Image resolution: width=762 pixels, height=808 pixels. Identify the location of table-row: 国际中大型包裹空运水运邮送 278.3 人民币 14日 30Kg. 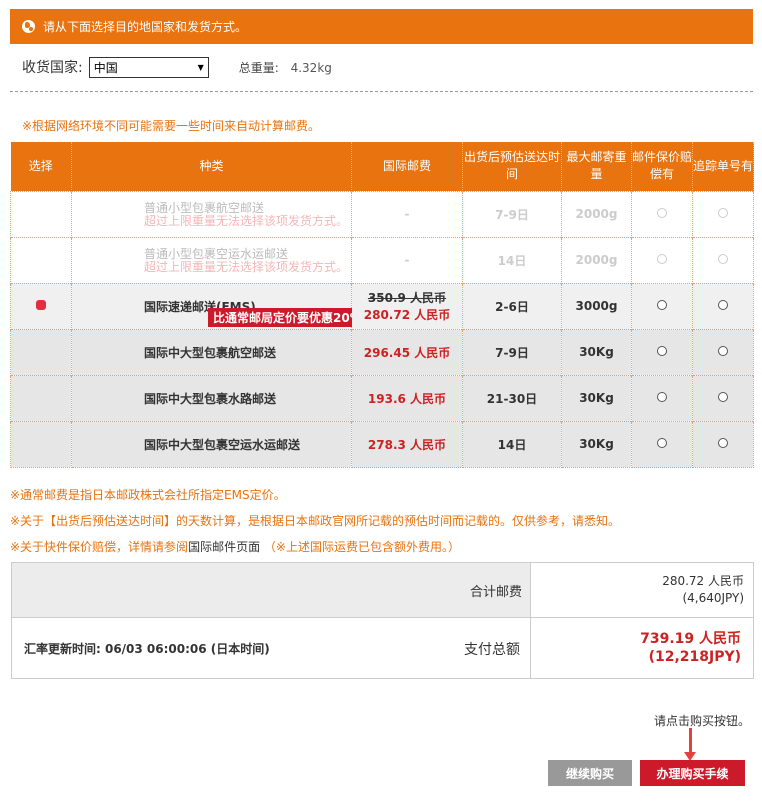
(382, 444).